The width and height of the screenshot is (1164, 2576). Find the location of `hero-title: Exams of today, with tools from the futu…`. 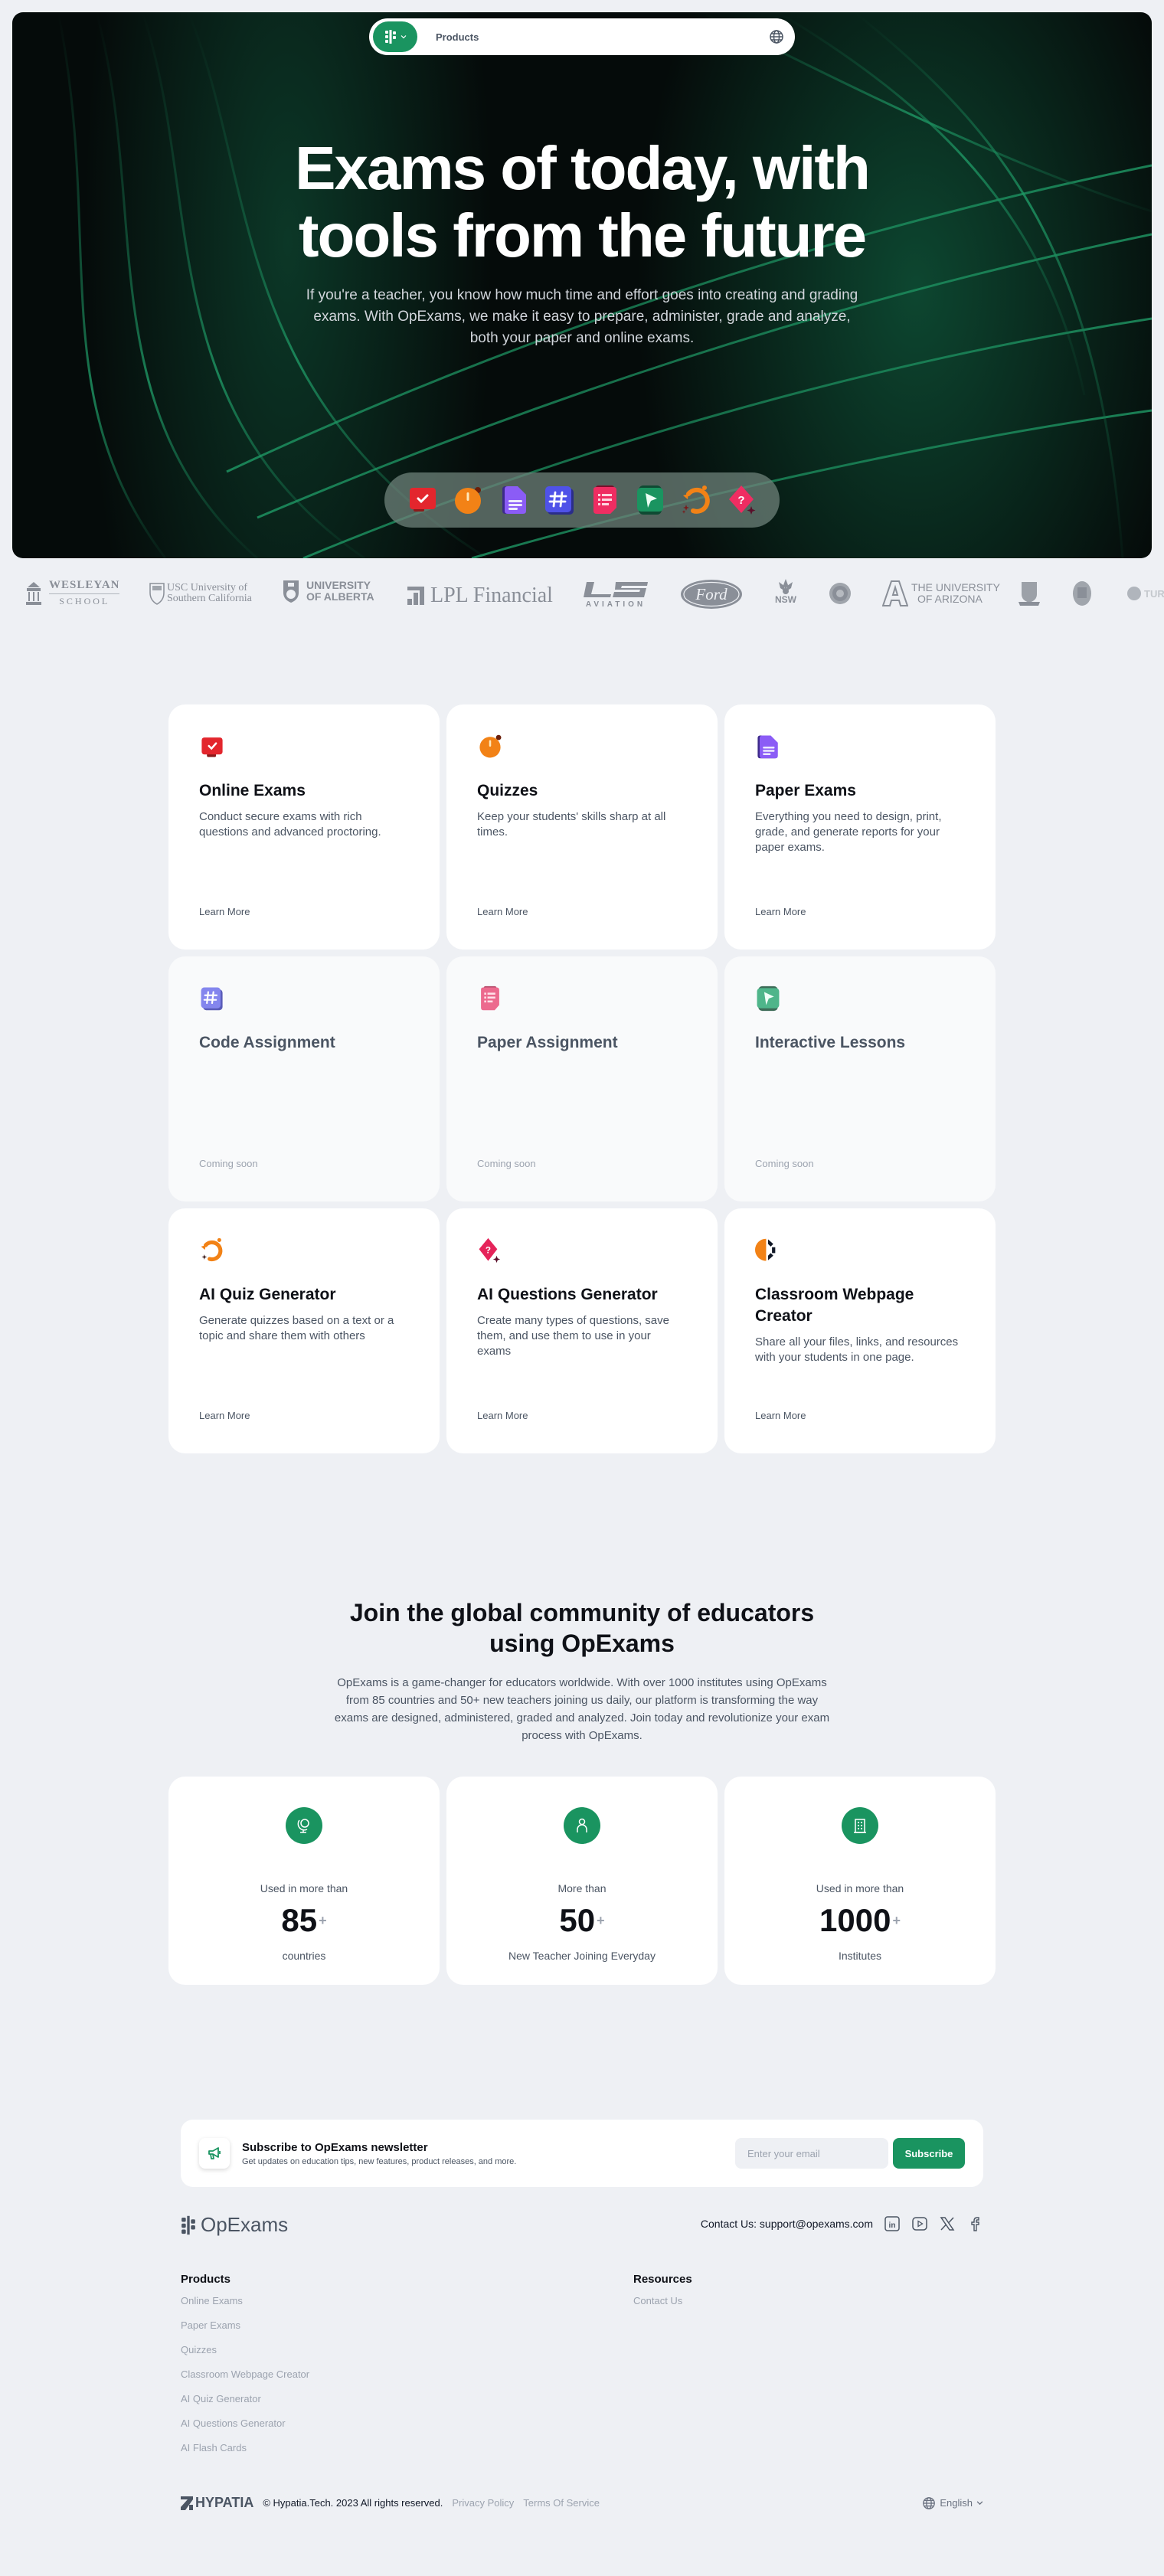

hero-title: Exams of today, with tools from the futu… is located at coordinates (582, 202).